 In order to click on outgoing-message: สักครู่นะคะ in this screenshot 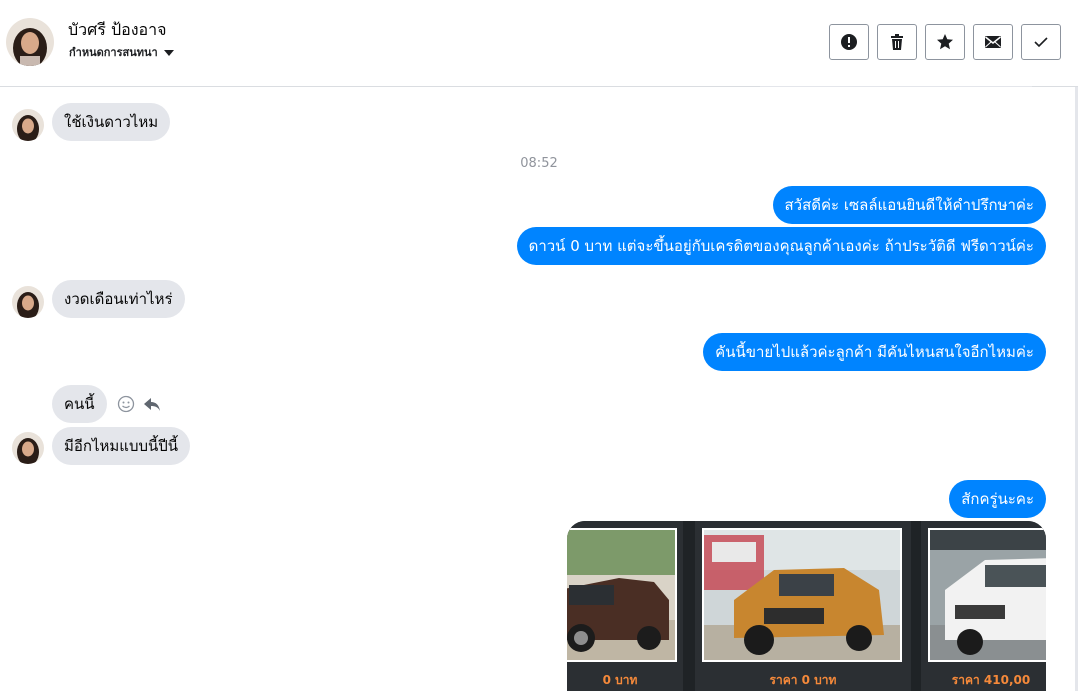, I will do `click(997, 499)`.